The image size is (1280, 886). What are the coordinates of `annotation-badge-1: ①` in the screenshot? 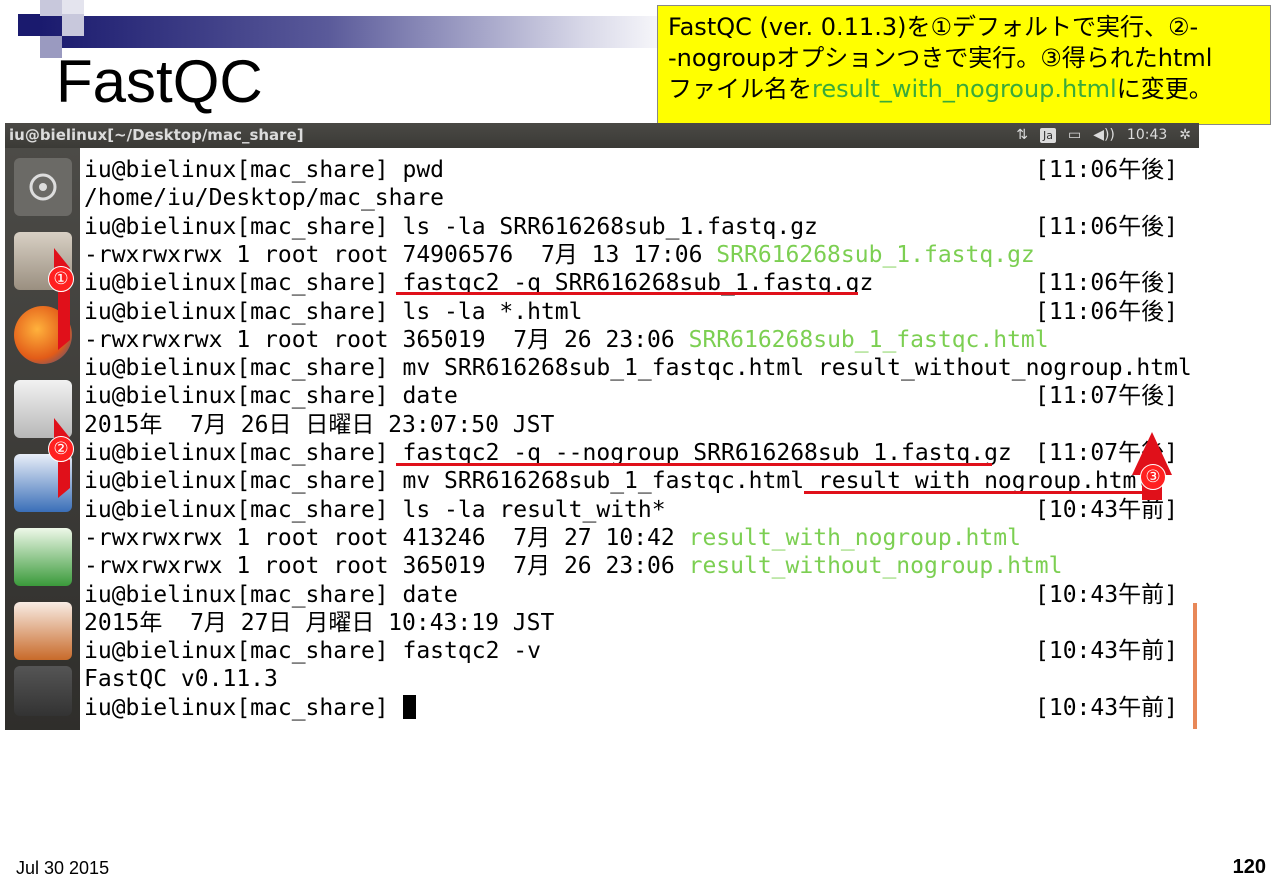 It's located at (61, 279).